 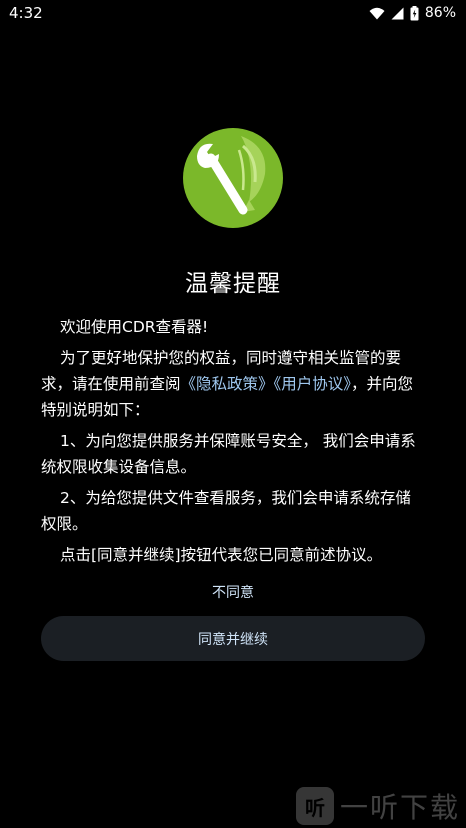 I want to click on watermark: 听 一听下载, so click(x=377, y=806).